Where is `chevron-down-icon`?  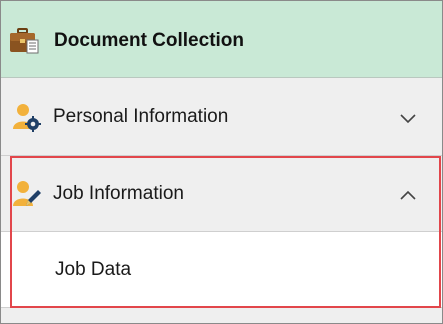
chevron-down-icon is located at coordinates (408, 119).